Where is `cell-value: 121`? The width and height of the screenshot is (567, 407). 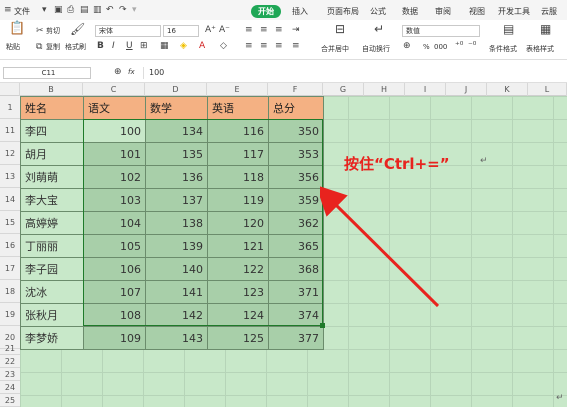 cell-value: 121 is located at coordinates (238, 246).